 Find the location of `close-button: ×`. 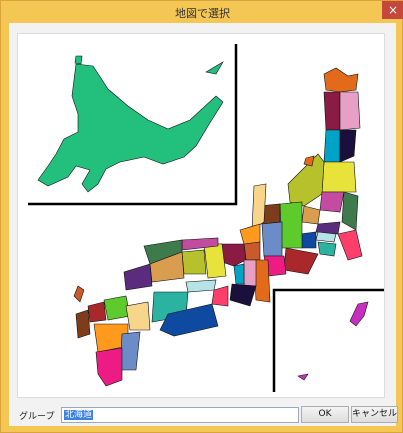

close-button: × is located at coordinates (392, 10).